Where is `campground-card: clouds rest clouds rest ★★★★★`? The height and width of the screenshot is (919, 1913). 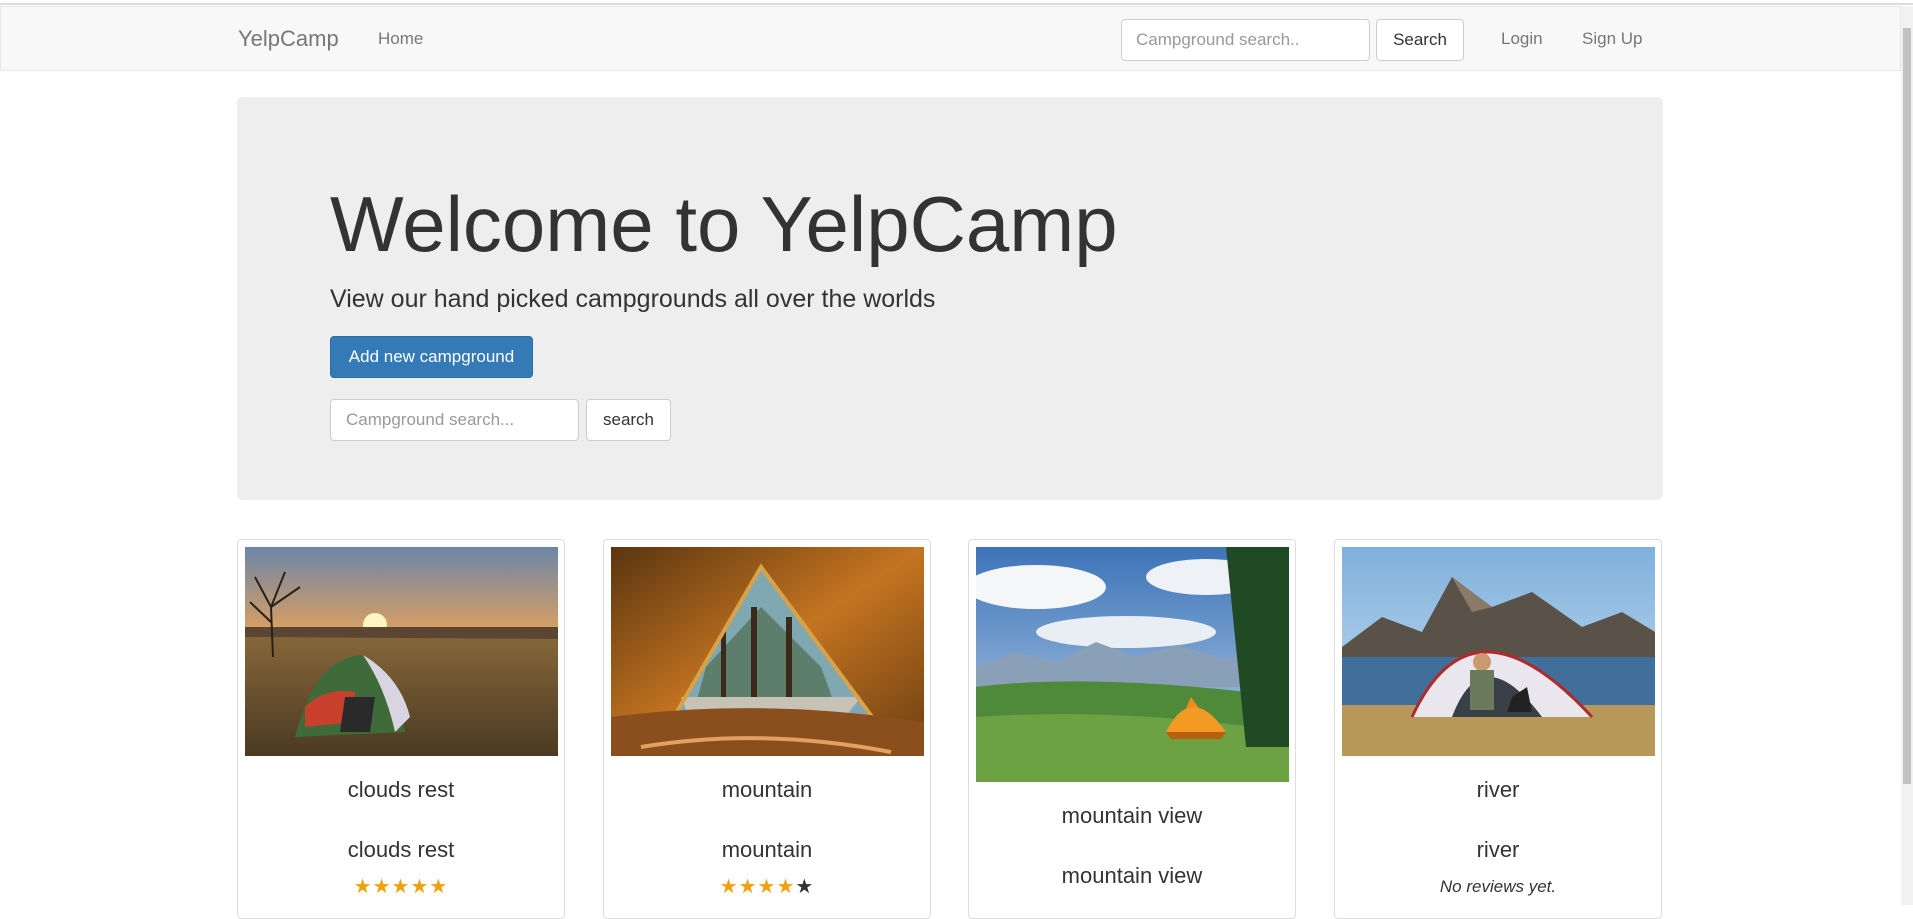
campground-card: clouds rest clouds rest ★★★★★ is located at coordinates (401, 729).